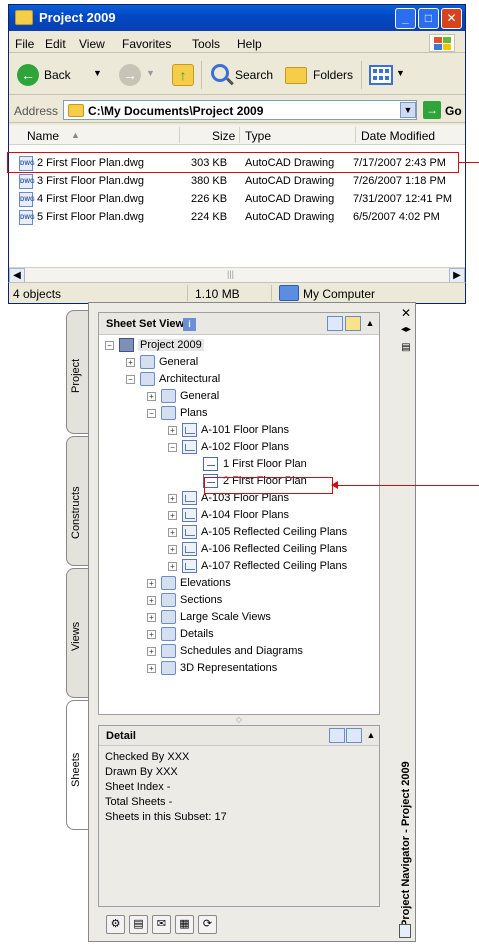 The image size is (479, 947). Describe the element at coordinates (78, 501) in the screenshot. I see `tab-constructs: Constructs` at that location.